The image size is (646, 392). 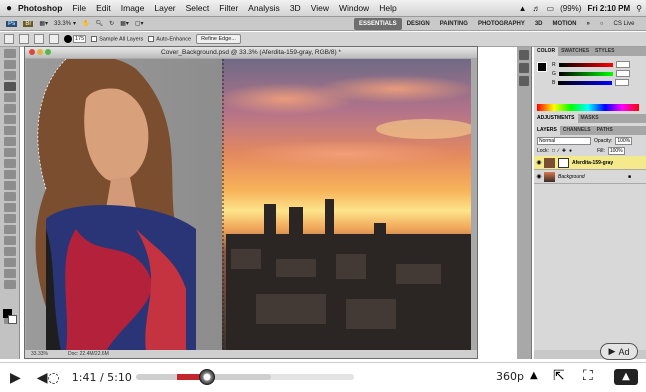 I want to click on screen-mode-button: ▢▾, so click(x=139, y=23).